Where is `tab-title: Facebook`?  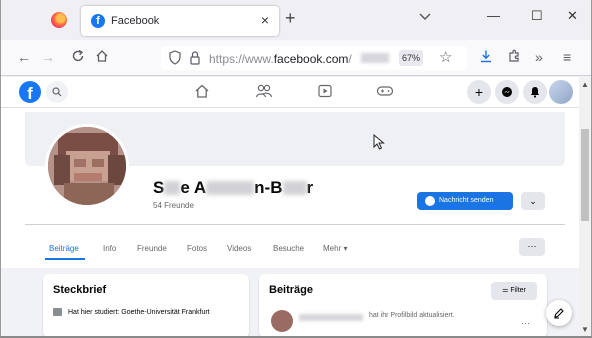 tab-title: Facebook is located at coordinates (135, 21).